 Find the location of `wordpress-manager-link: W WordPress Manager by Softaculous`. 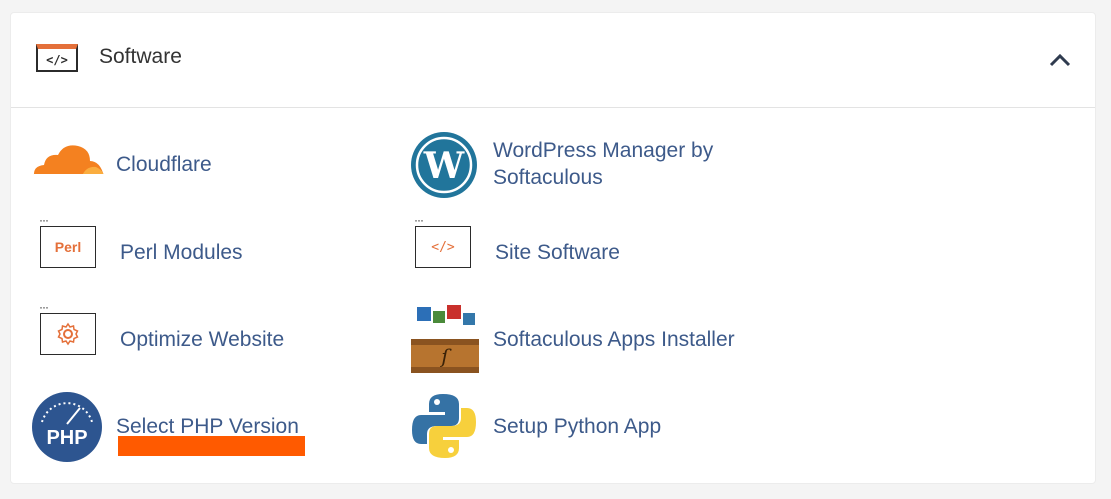

wordpress-manager-link: W WordPress Manager by Softaculous is located at coordinates (560, 164).